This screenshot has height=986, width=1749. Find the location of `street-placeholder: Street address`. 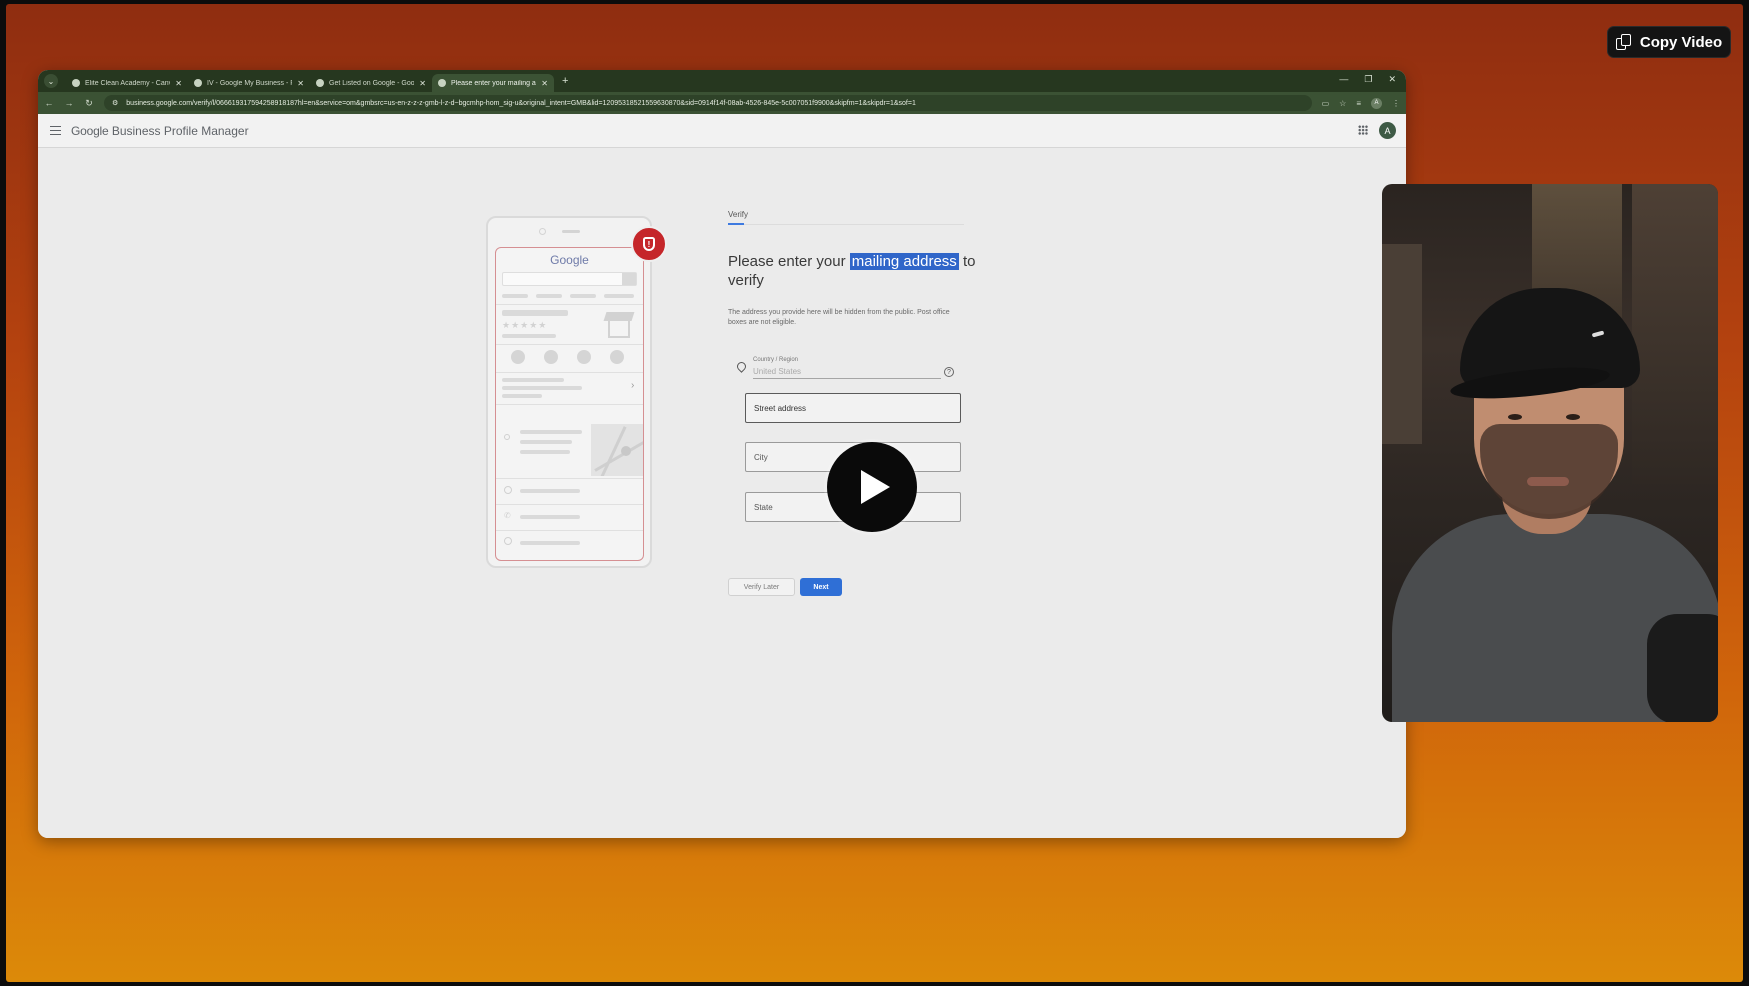

street-placeholder: Street address is located at coordinates (780, 408).